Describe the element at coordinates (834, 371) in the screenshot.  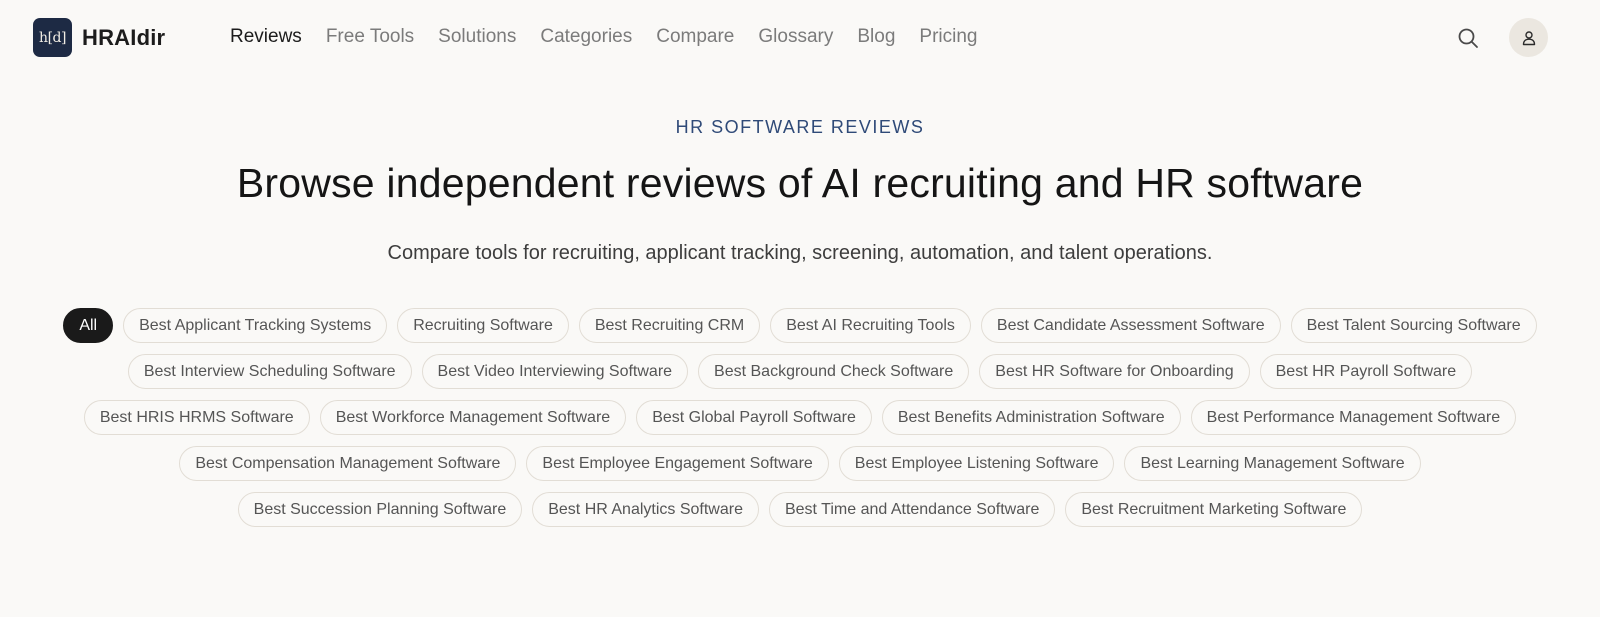
I see `filter-chip: Best Background Check Software` at that location.